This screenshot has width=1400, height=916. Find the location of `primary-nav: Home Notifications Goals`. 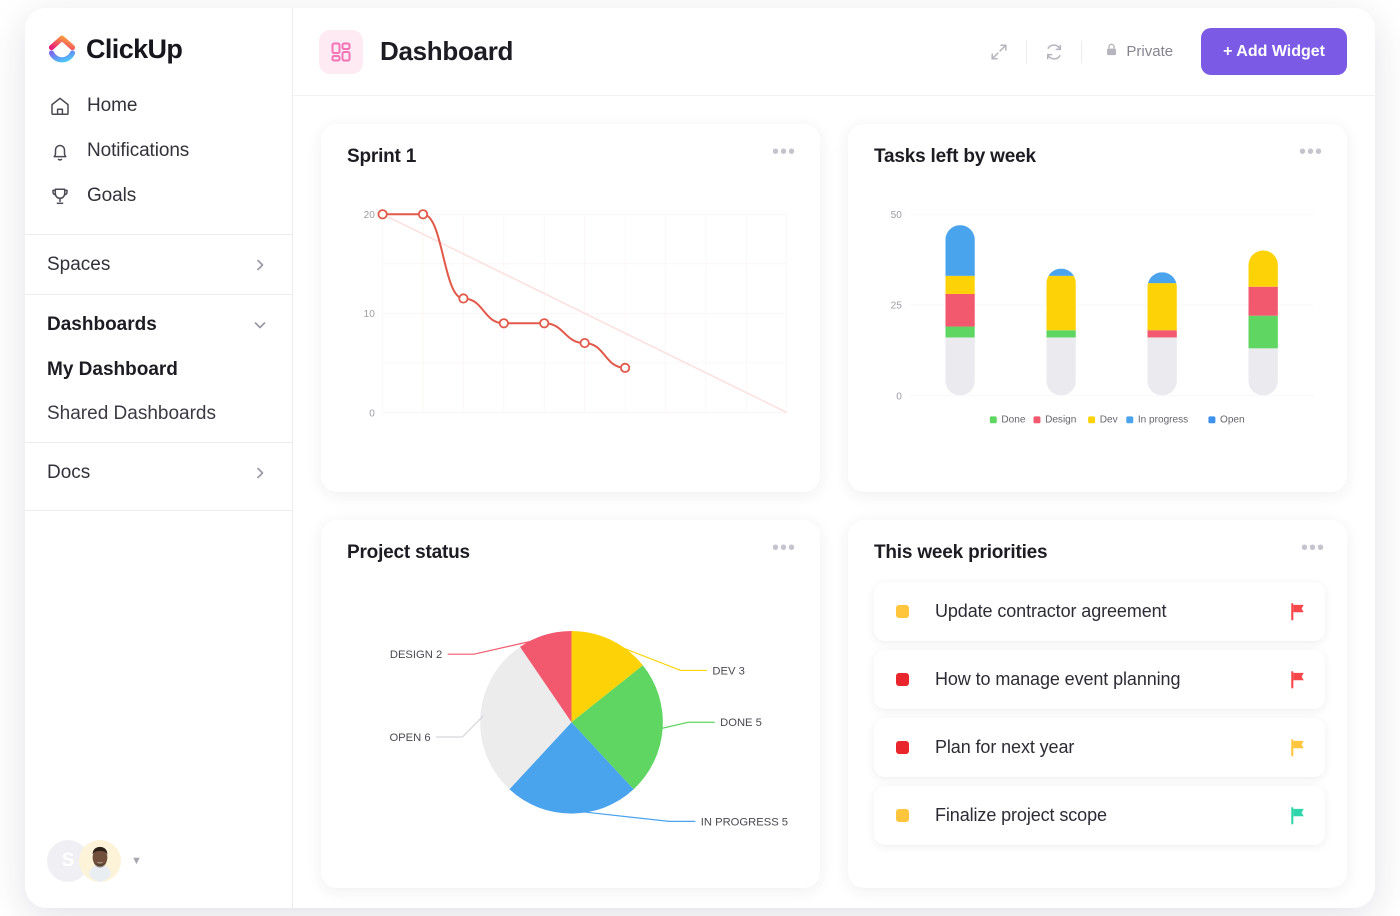

primary-nav: Home Notifications Goals is located at coordinates (158, 146).